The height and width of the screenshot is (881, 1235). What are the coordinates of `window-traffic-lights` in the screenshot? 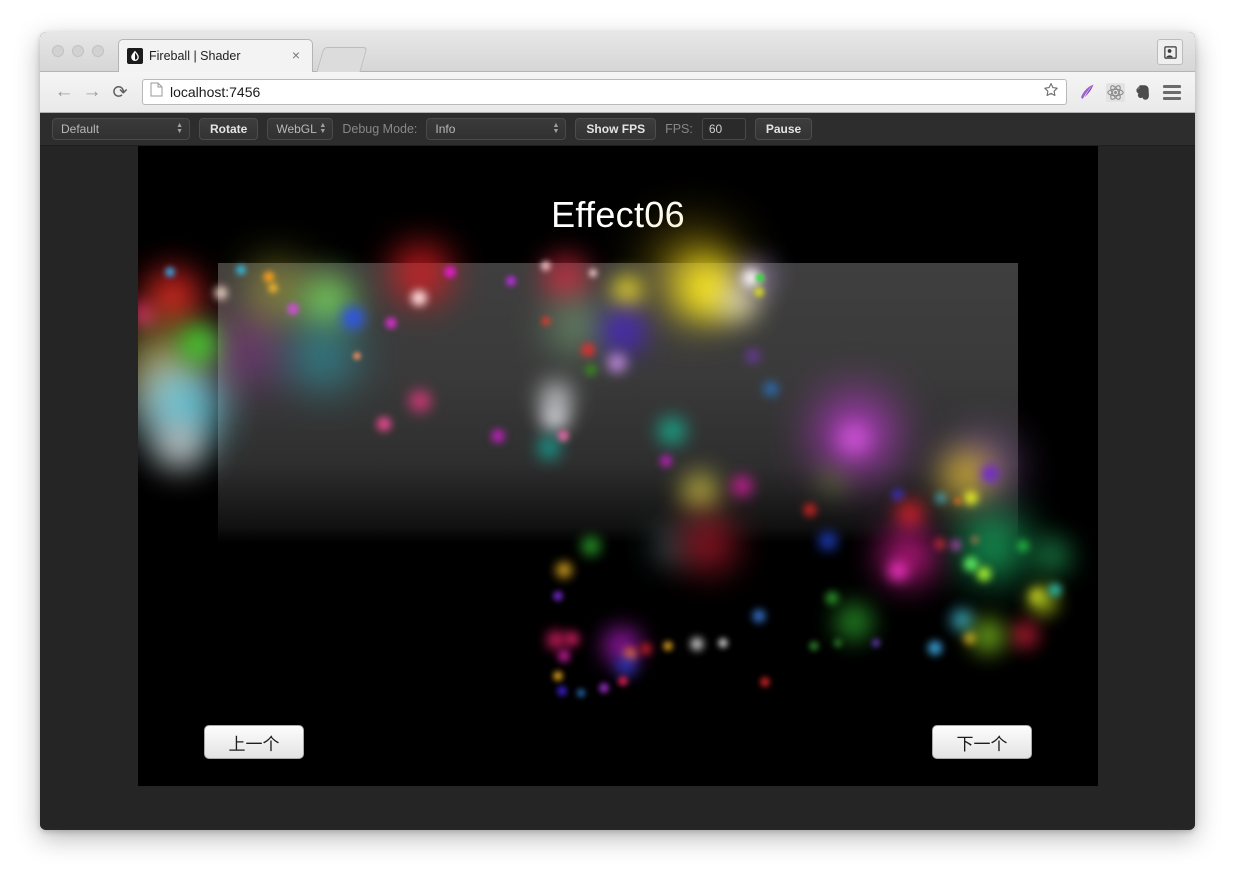 It's located at (78, 51).